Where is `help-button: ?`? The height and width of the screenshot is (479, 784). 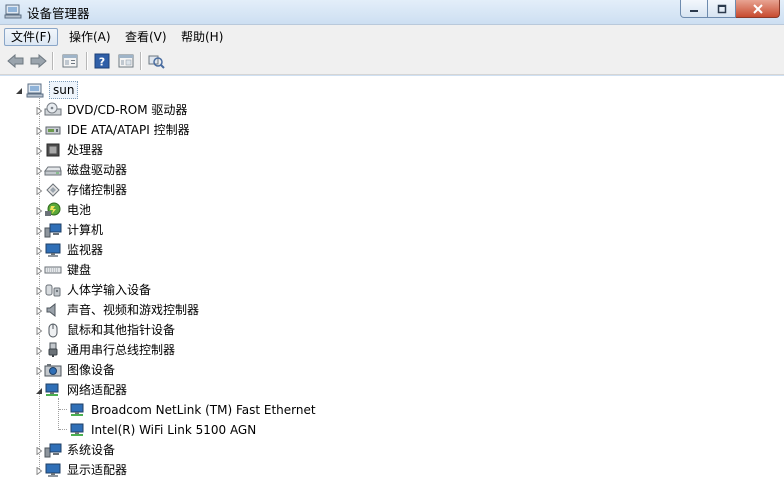 help-button: ? is located at coordinates (102, 61).